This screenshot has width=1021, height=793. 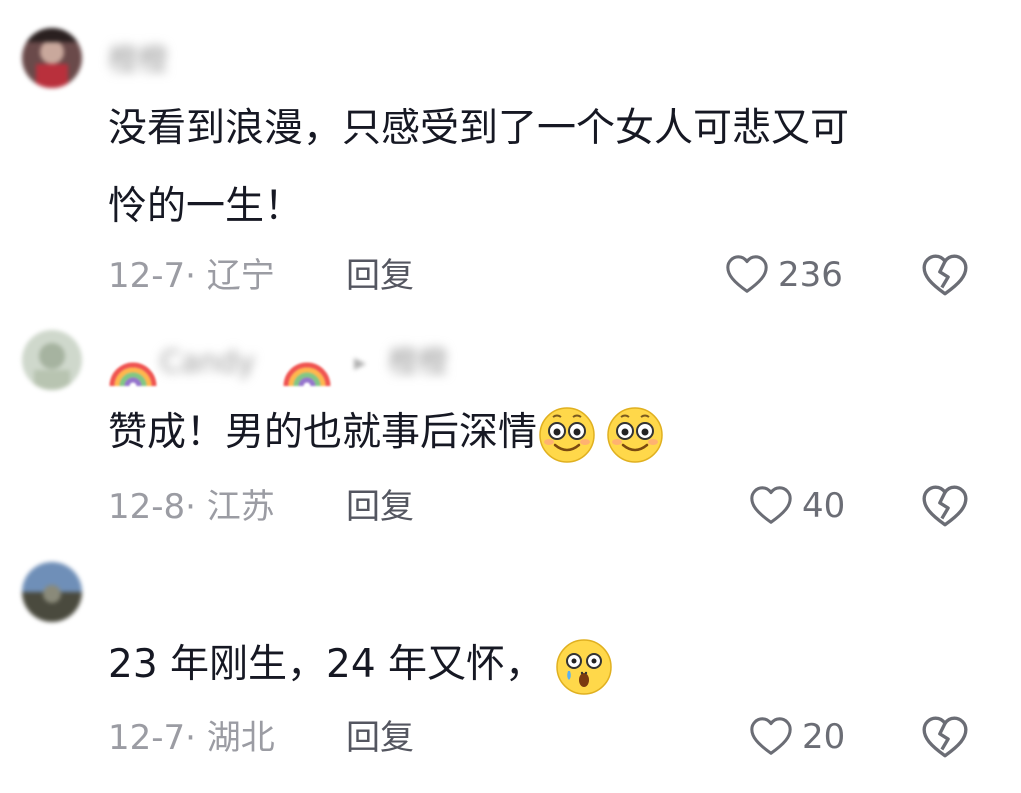 I want to click on comment-date-location: 12-7· 湖北, so click(x=191, y=738).